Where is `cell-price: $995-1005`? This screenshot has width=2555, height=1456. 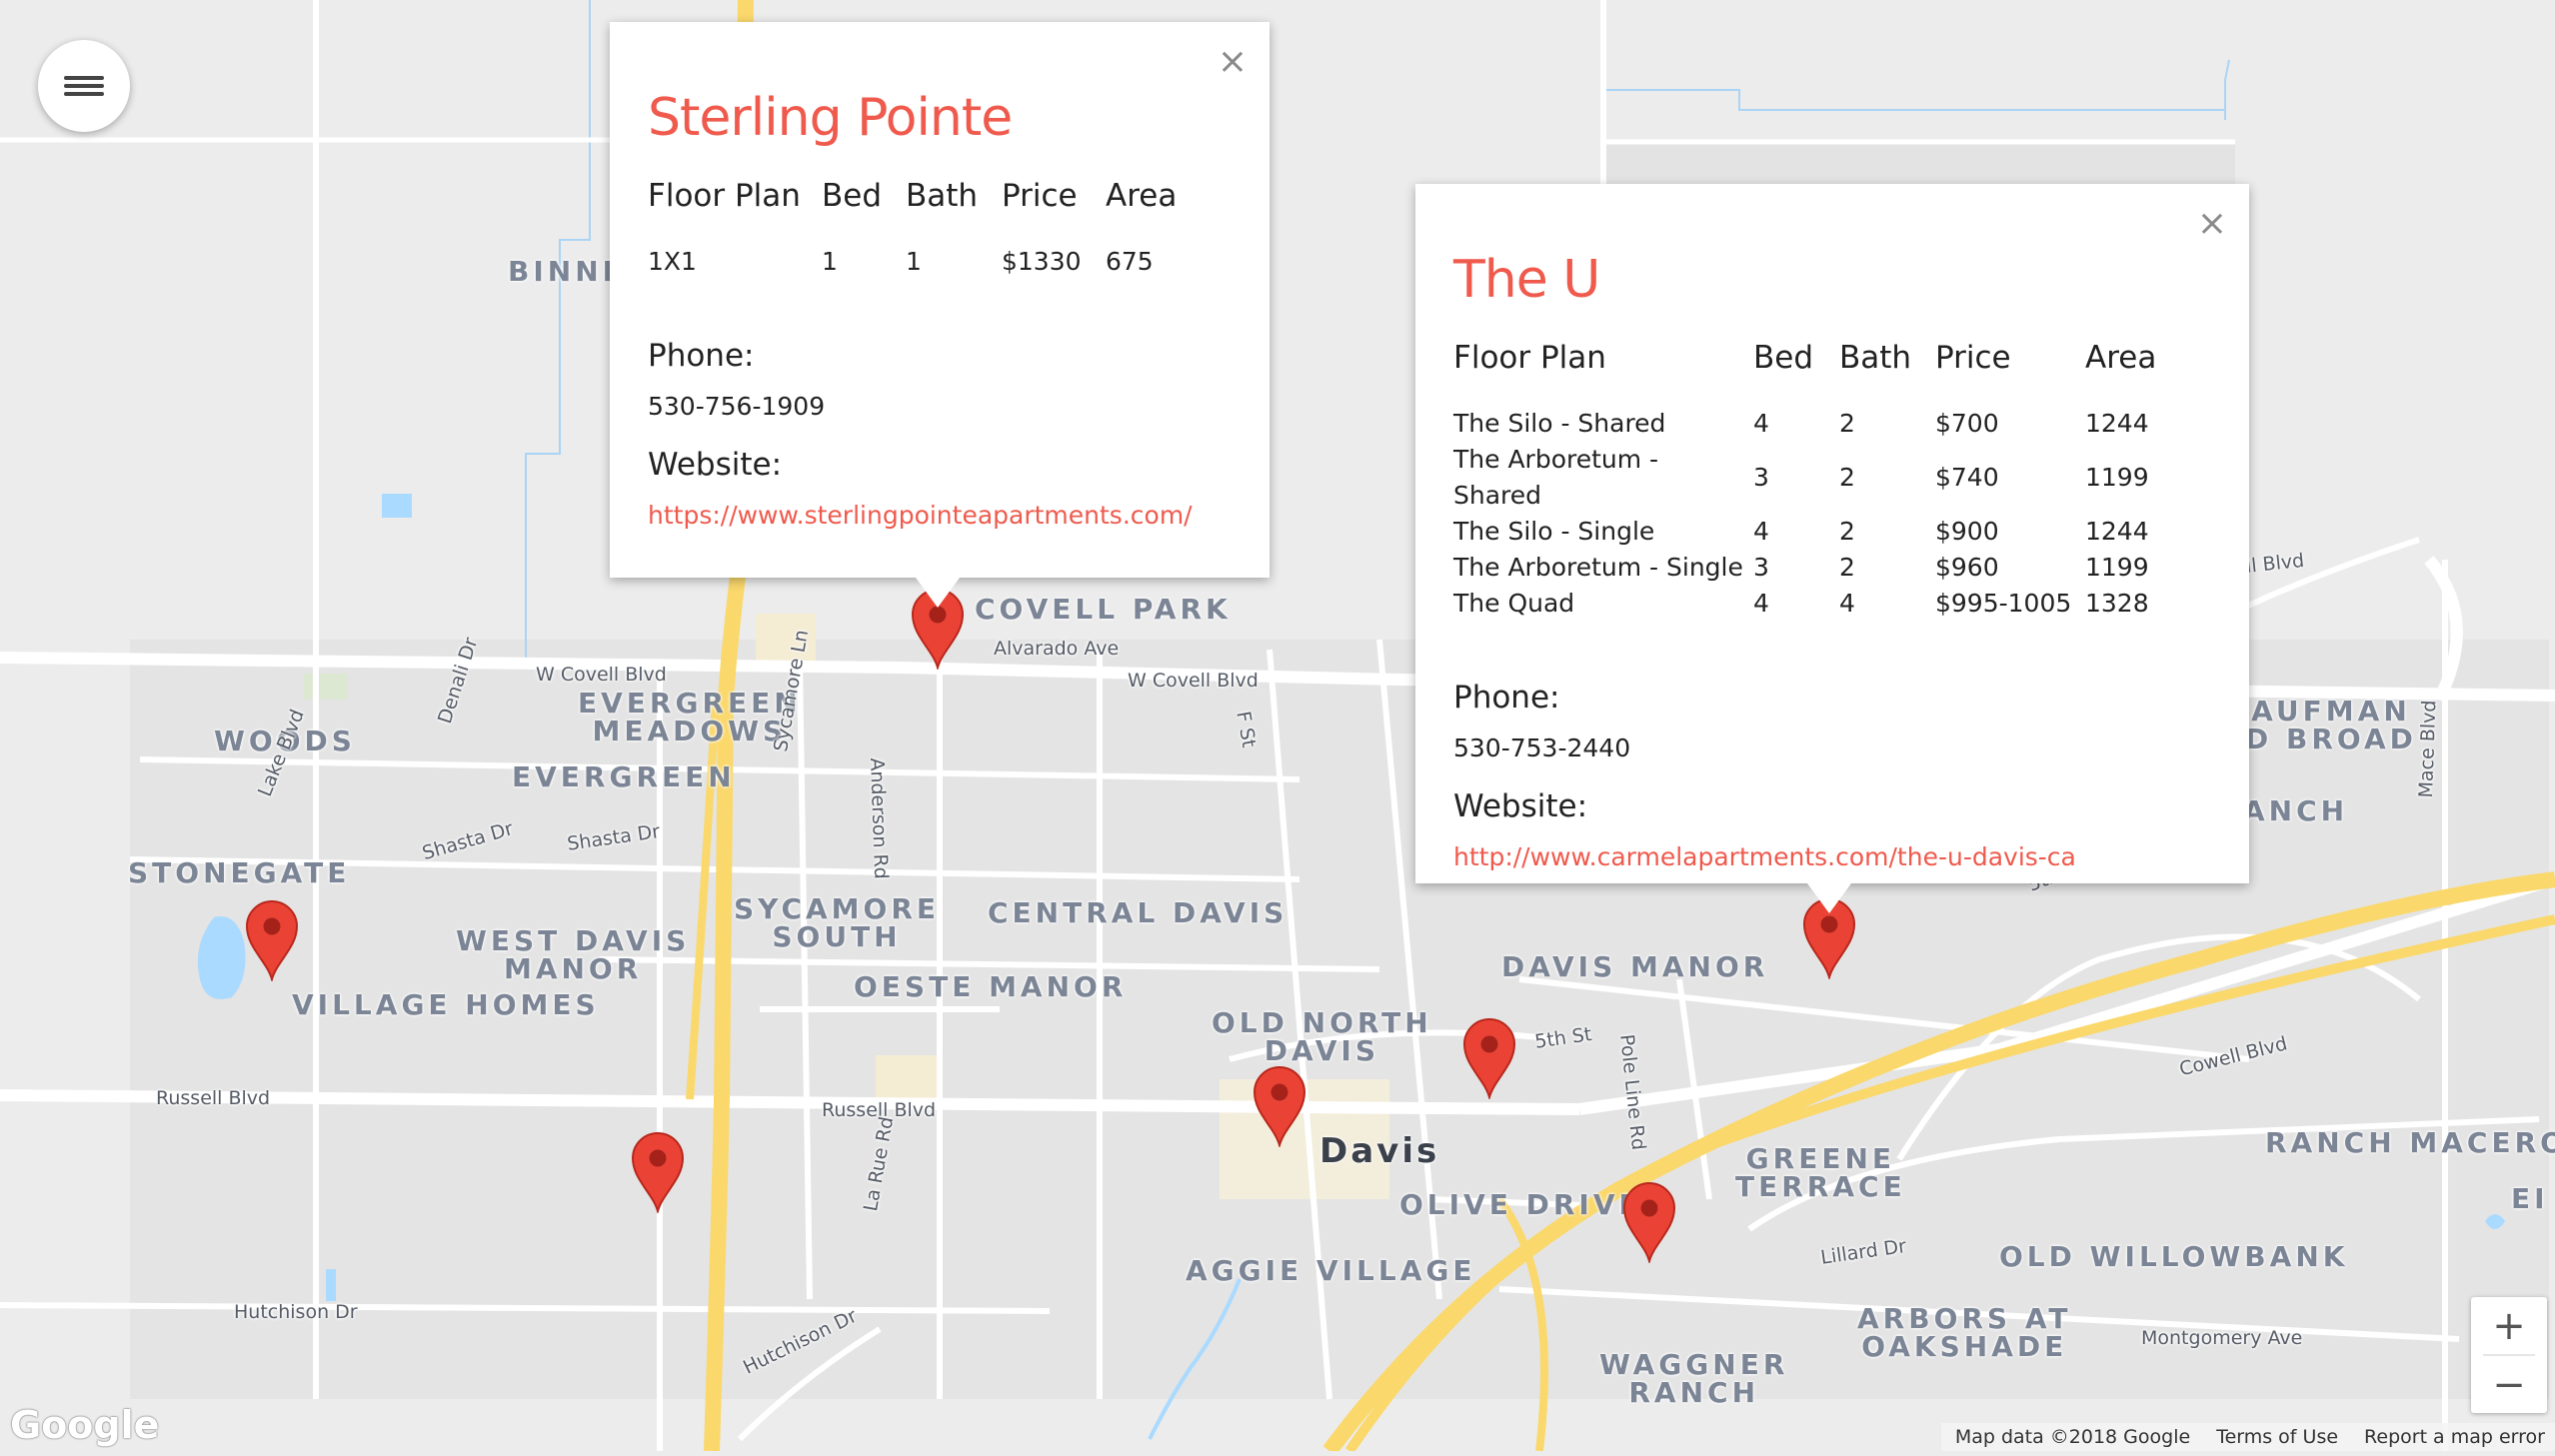 cell-price: $995-1005 is located at coordinates (2004, 603).